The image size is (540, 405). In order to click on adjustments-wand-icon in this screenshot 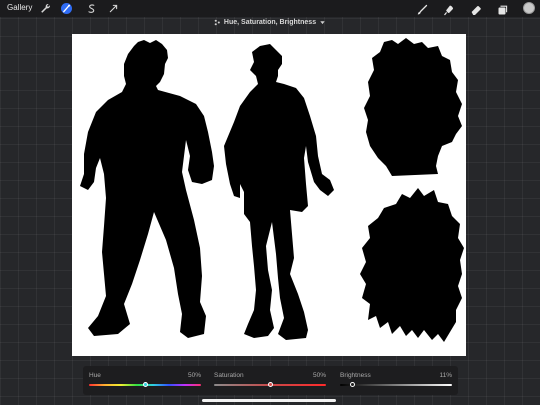, I will do `click(66, 8)`.